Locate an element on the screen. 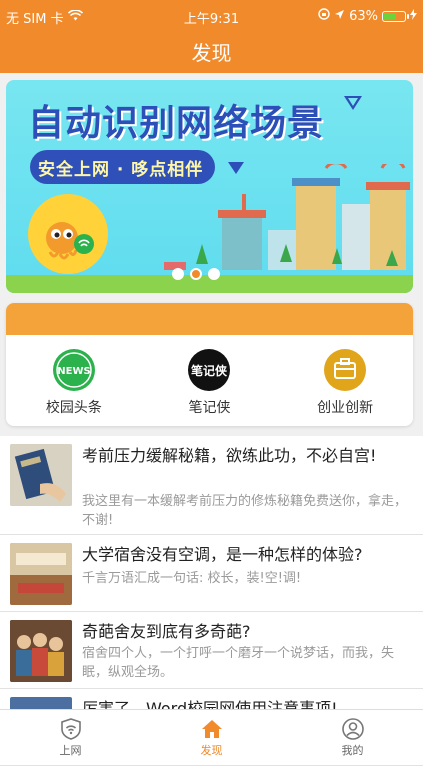  profile-icon is located at coordinates (352, 729).